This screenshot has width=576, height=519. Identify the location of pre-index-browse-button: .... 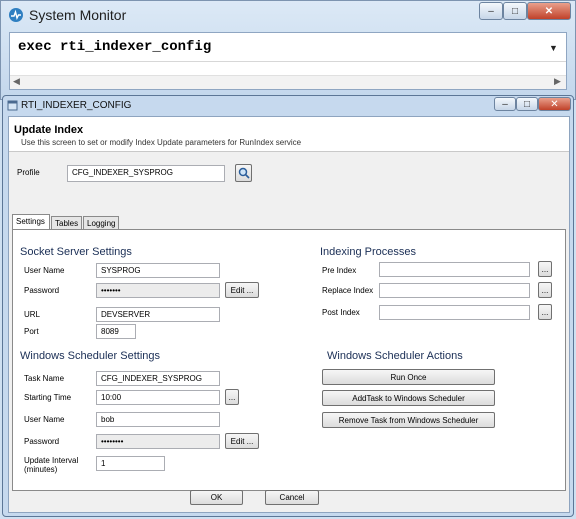
(545, 269).